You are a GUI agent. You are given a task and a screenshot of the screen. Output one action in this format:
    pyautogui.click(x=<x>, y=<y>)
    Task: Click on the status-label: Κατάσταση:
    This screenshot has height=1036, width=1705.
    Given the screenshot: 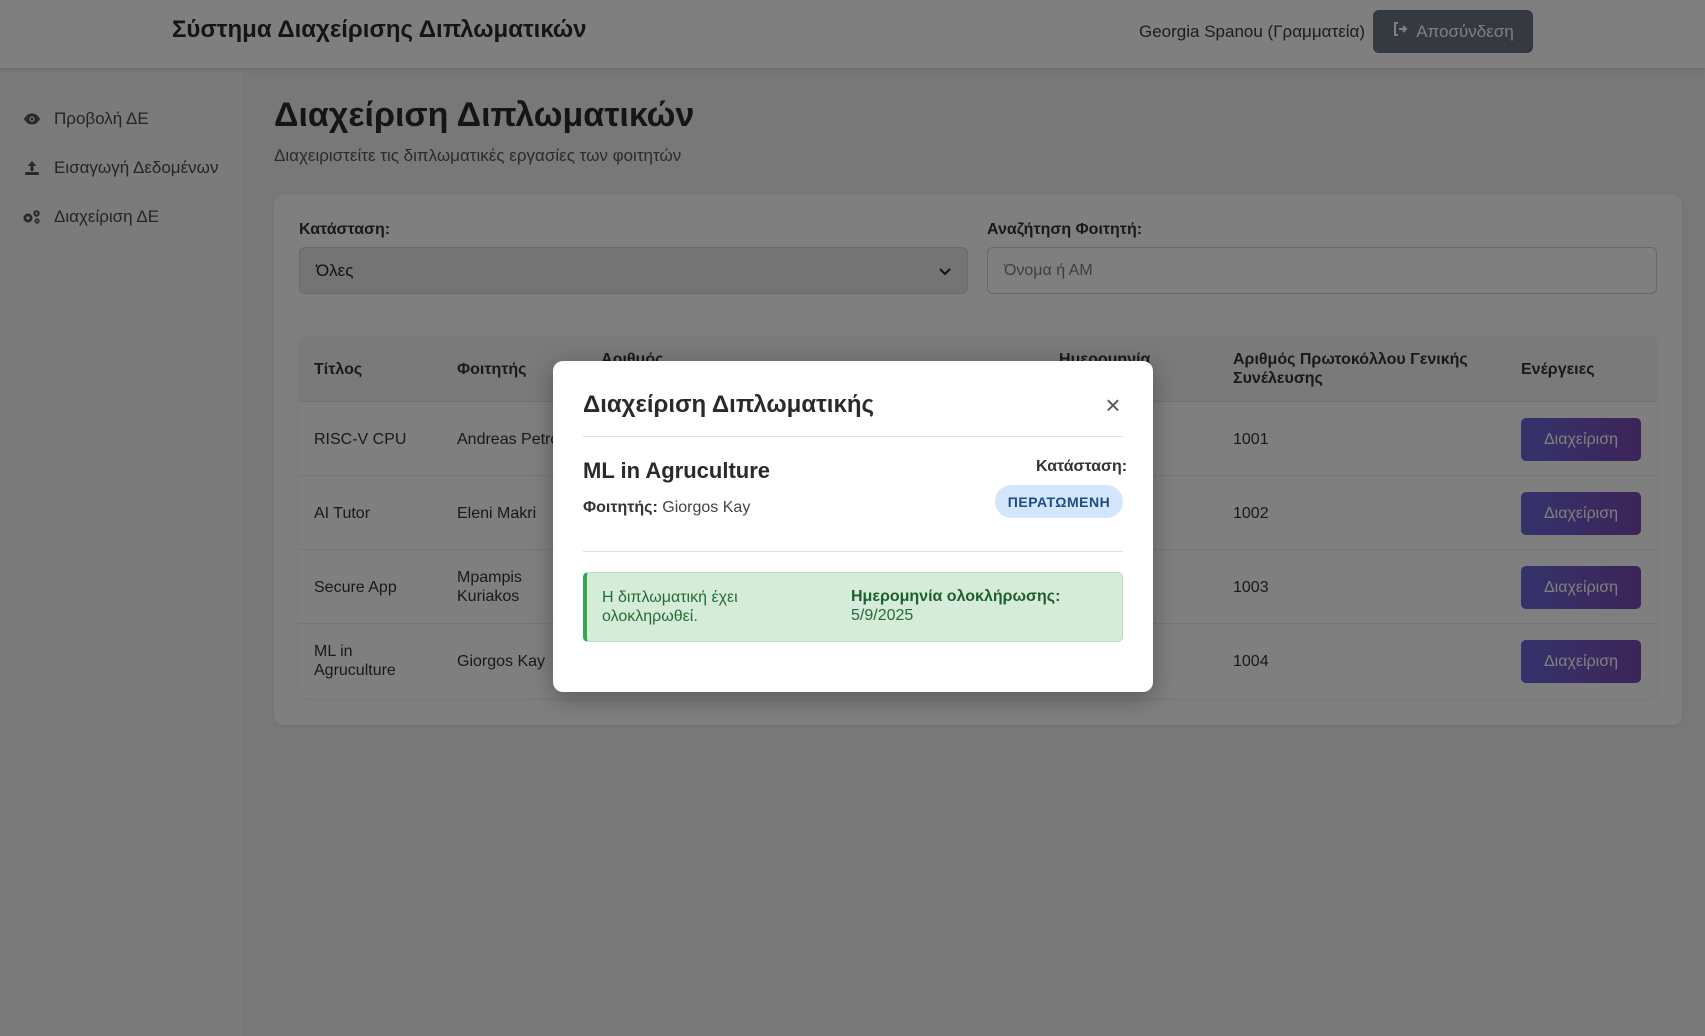 What is the action you would take?
    pyautogui.click(x=1082, y=466)
    